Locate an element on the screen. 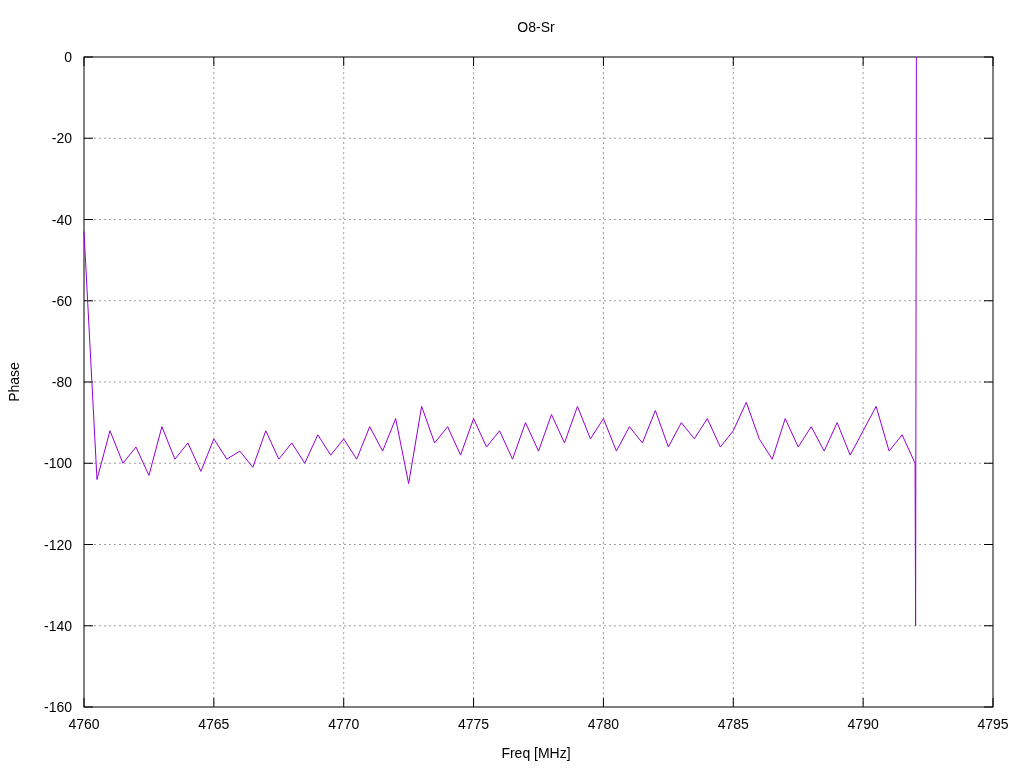  y-axis-label: Phase is located at coordinates (14, 382).